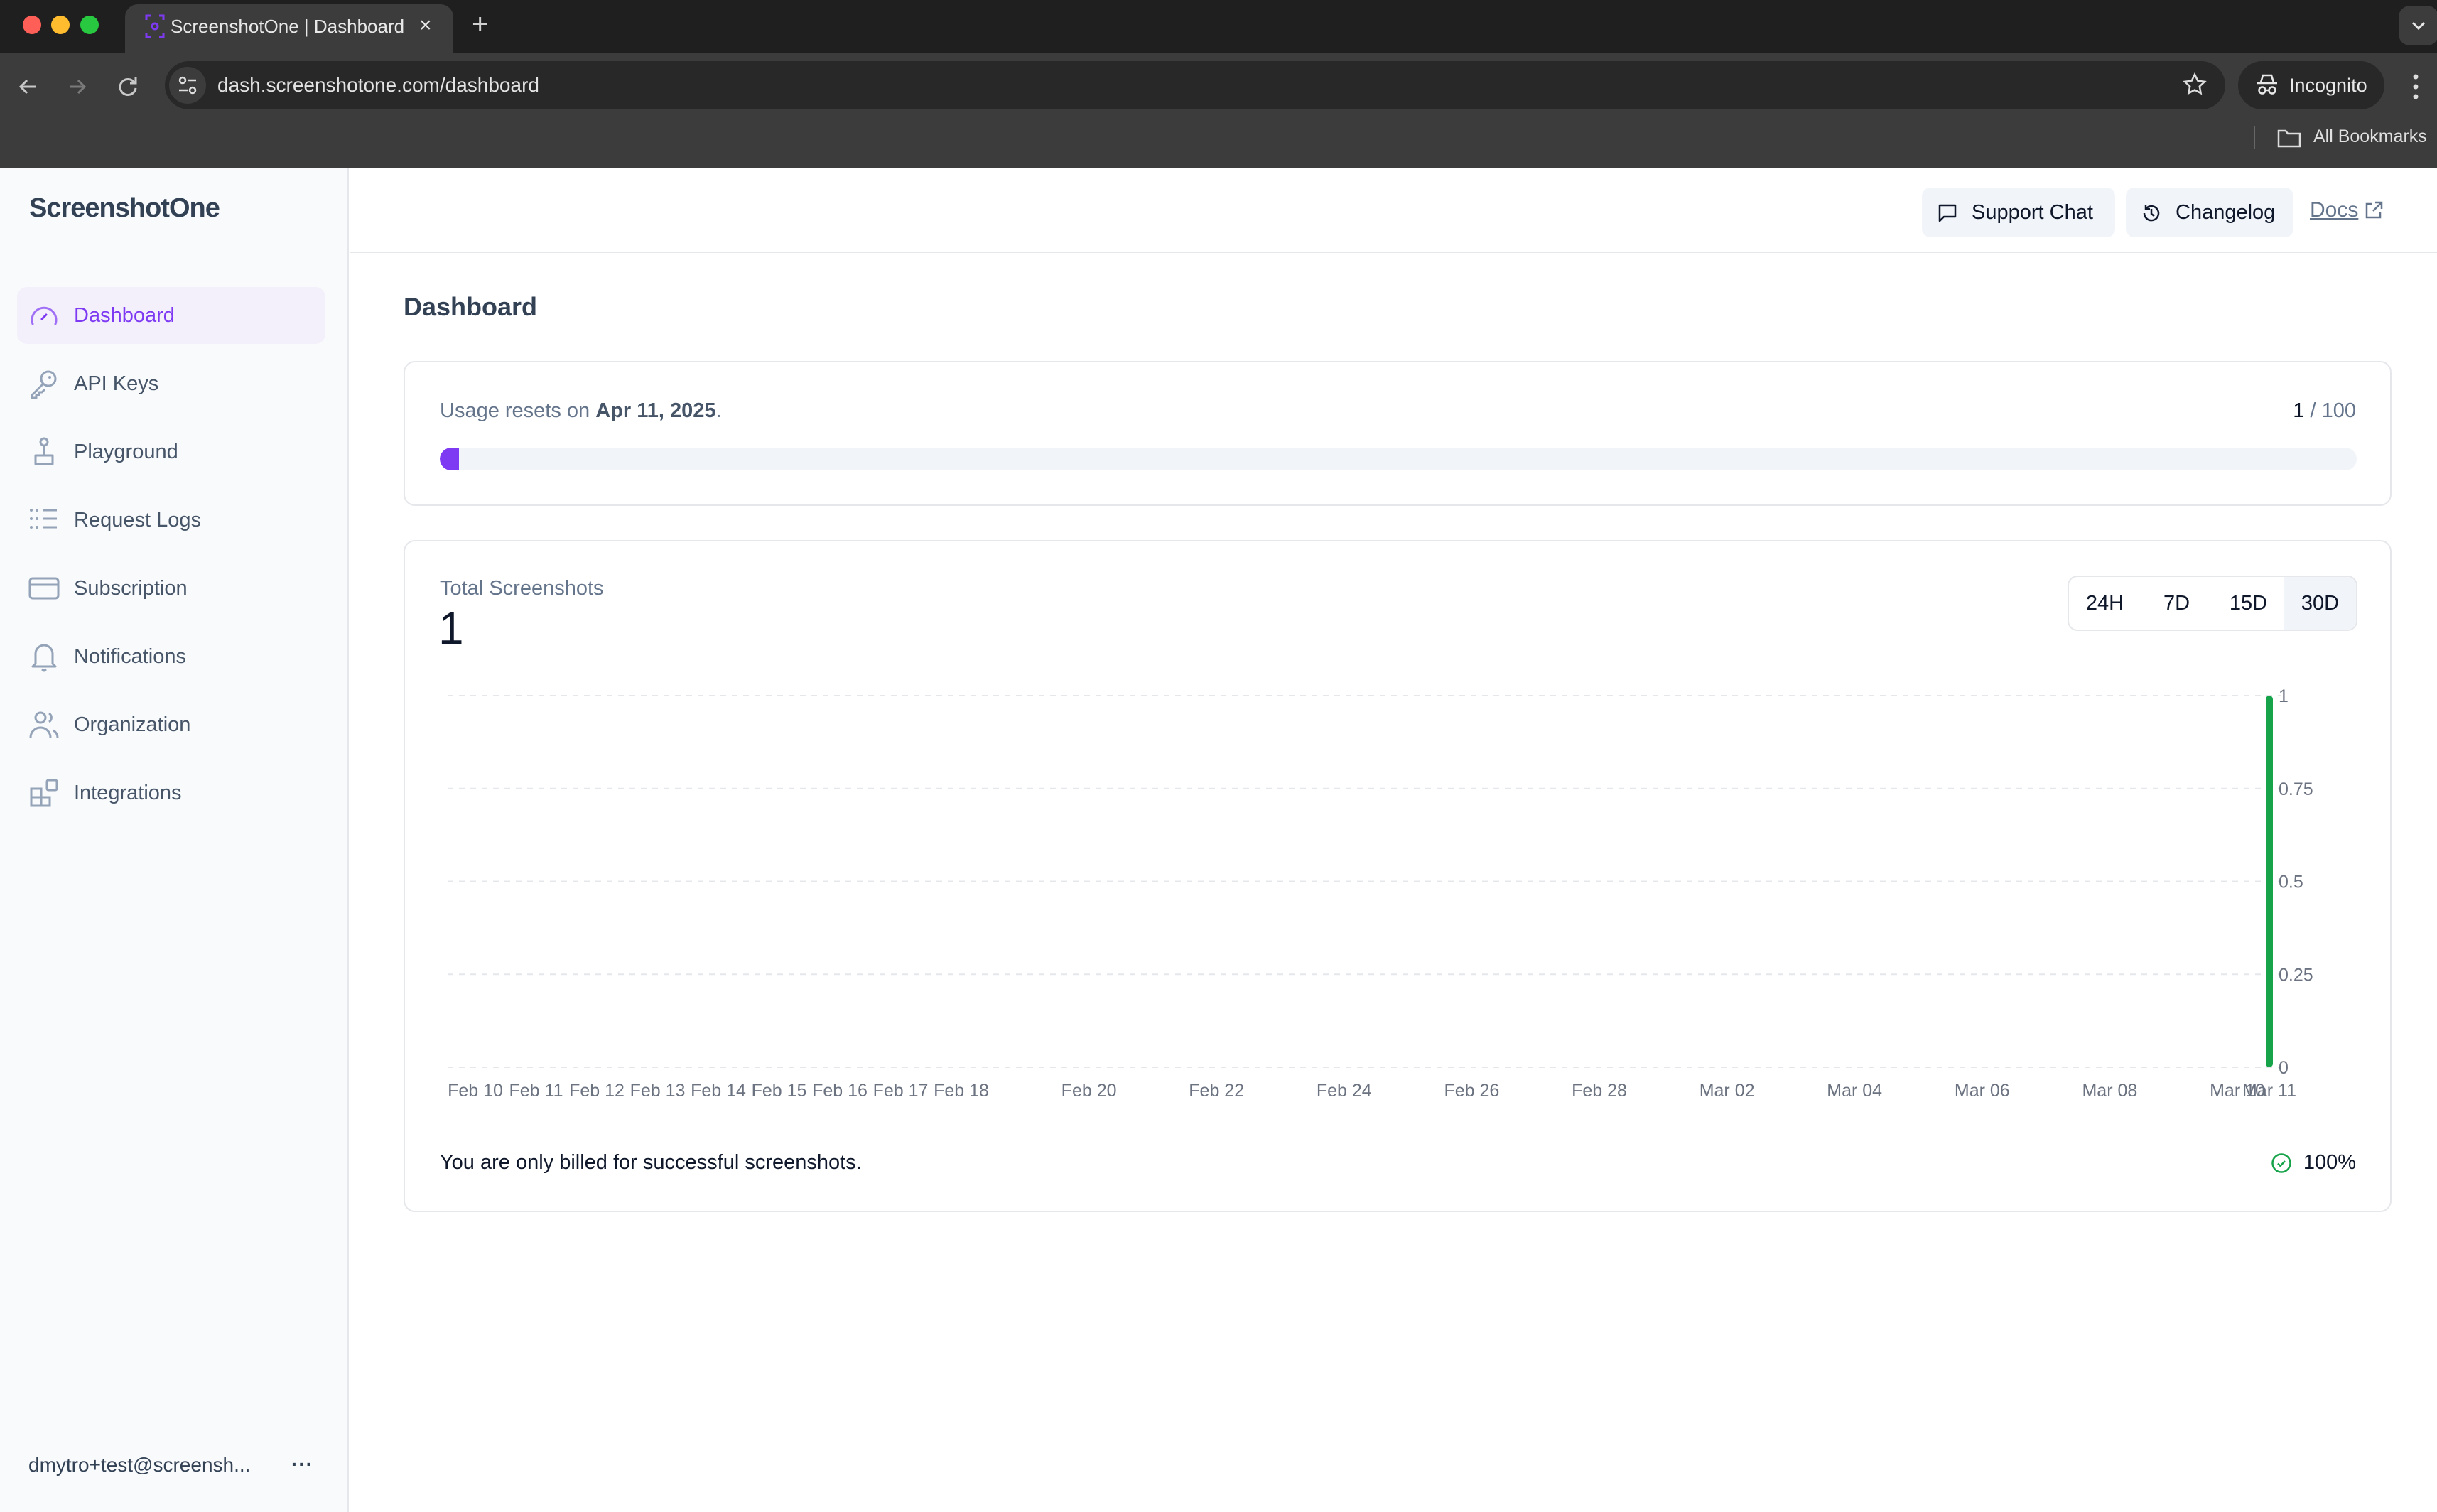 The image size is (2437, 1512). I want to click on sidebar-item-playground: Playground, so click(171, 451).